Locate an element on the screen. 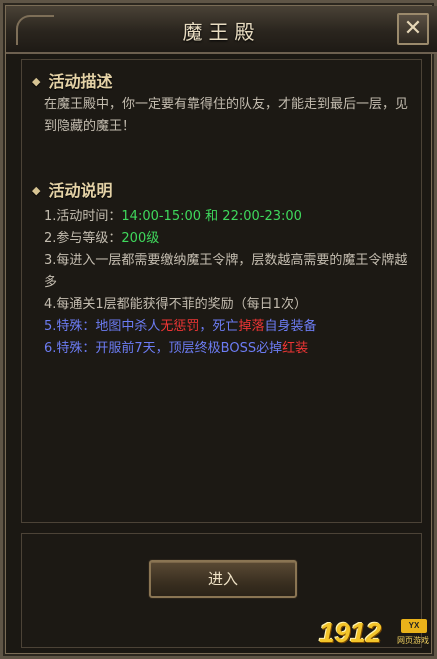 This screenshot has width=437, height=659. rule-reward: 4.每通关1层都能获得不菲的奖励（每日1次） is located at coordinates (175, 304).